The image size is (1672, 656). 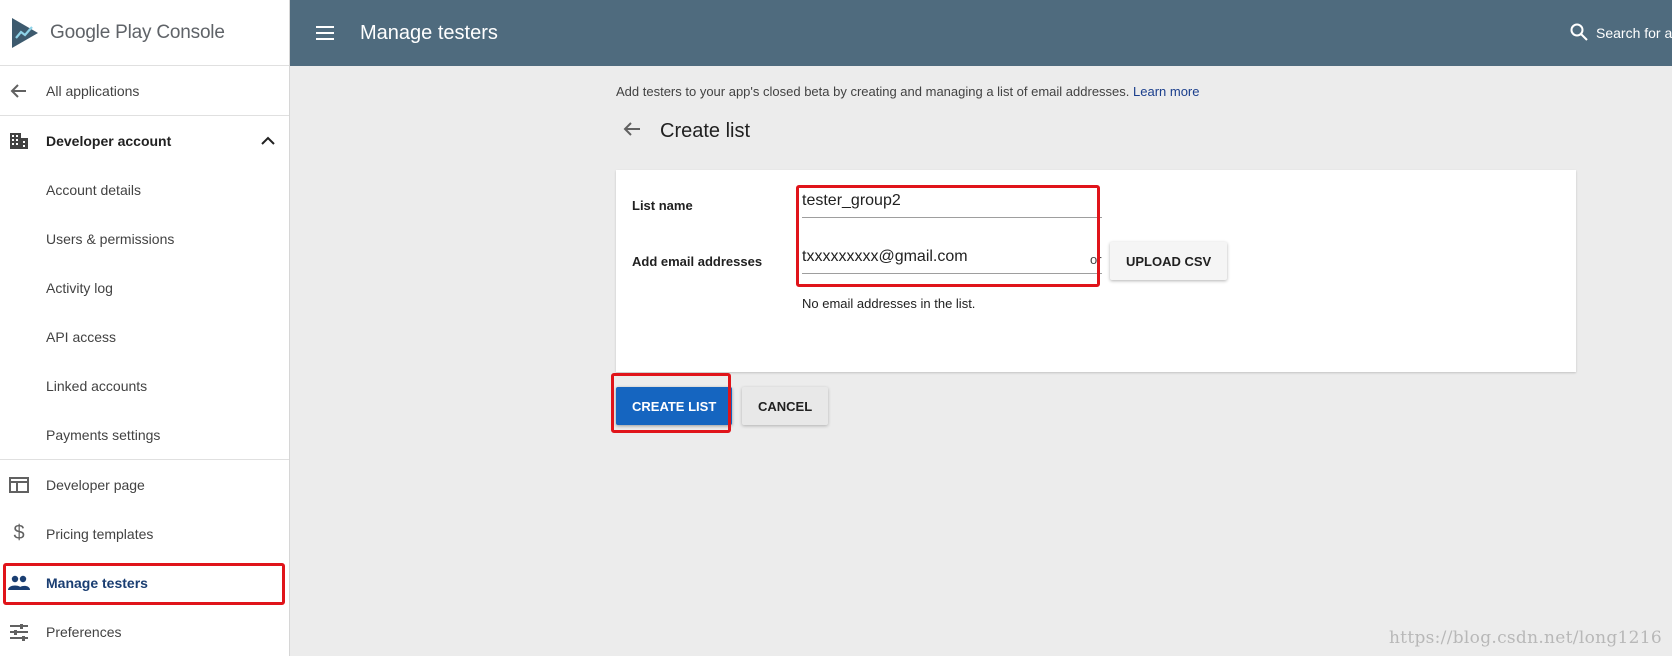 I want to click on back-arrow-icon, so click(x=632, y=131).